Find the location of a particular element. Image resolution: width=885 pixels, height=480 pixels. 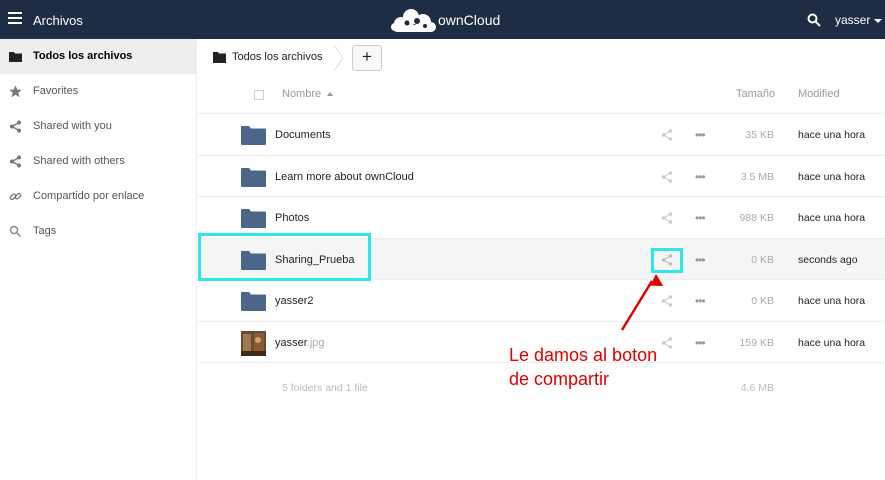

sidebar-item-shared-by-link: Compartido por enlace is located at coordinates (98, 196).